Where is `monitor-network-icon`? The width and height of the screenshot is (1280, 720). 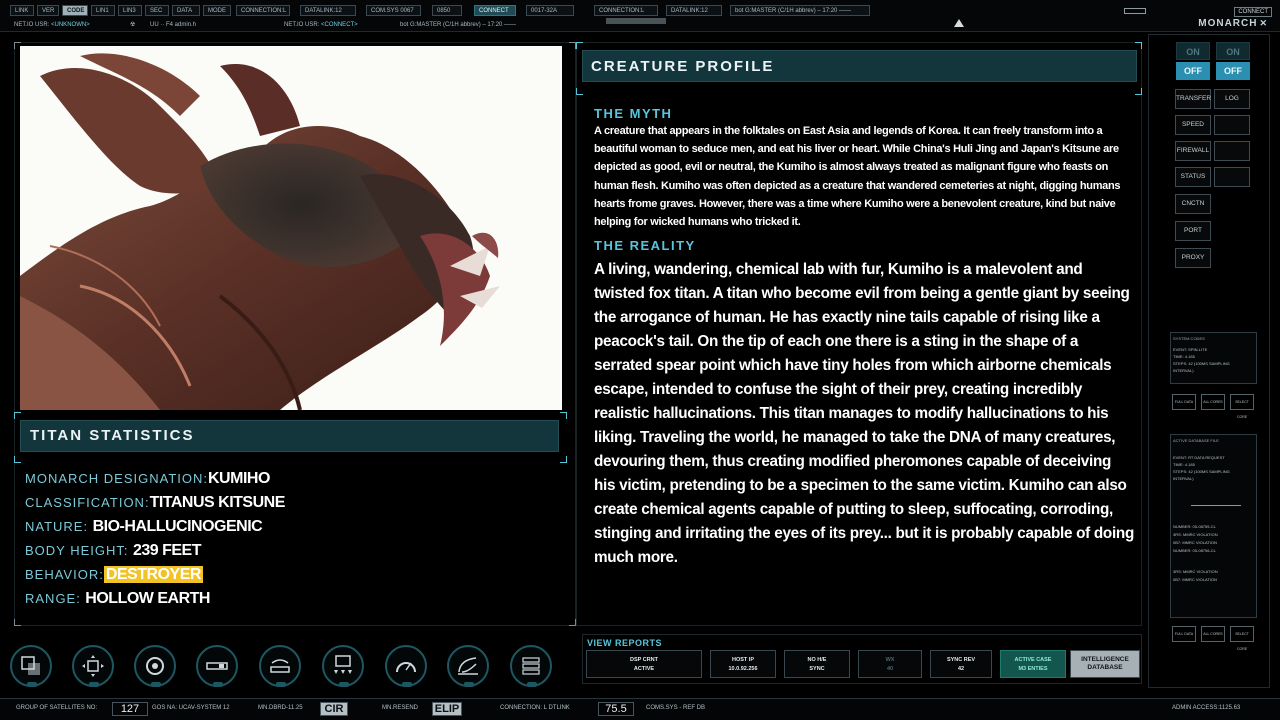
monitor-network-icon is located at coordinates (343, 664).